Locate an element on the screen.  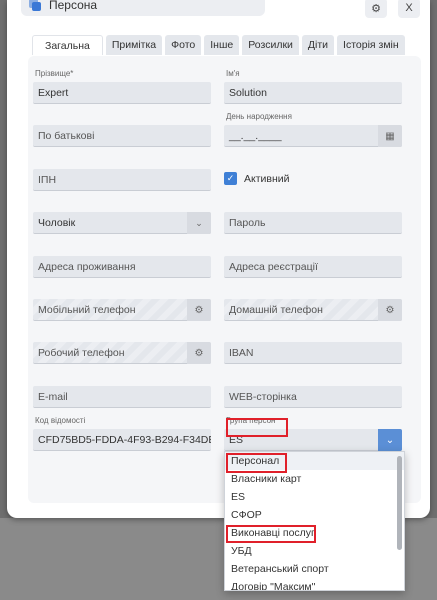
settings-button: ⚙ is located at coordinates (376, 9).